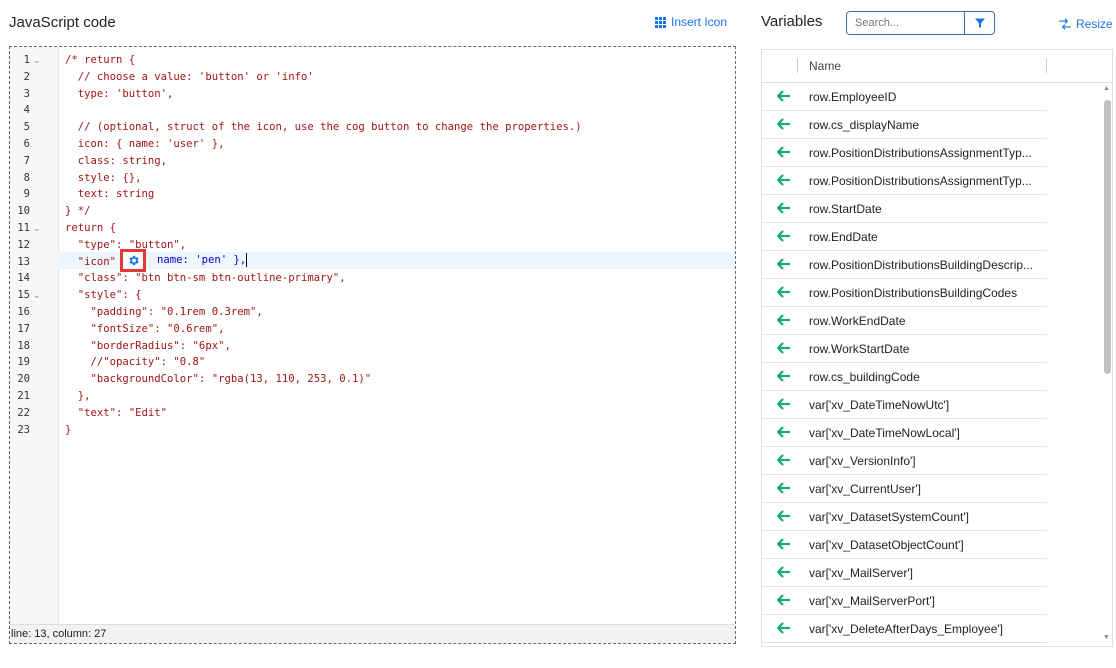  Describe the element at coordinates (23, 362) in the screenshot. I see `line-number: 19` at that location.